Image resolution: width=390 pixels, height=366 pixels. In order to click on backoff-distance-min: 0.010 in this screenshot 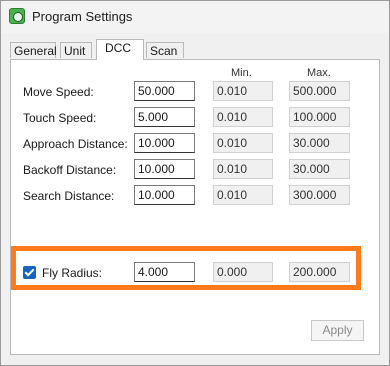, I will do `click(243, 169)`.